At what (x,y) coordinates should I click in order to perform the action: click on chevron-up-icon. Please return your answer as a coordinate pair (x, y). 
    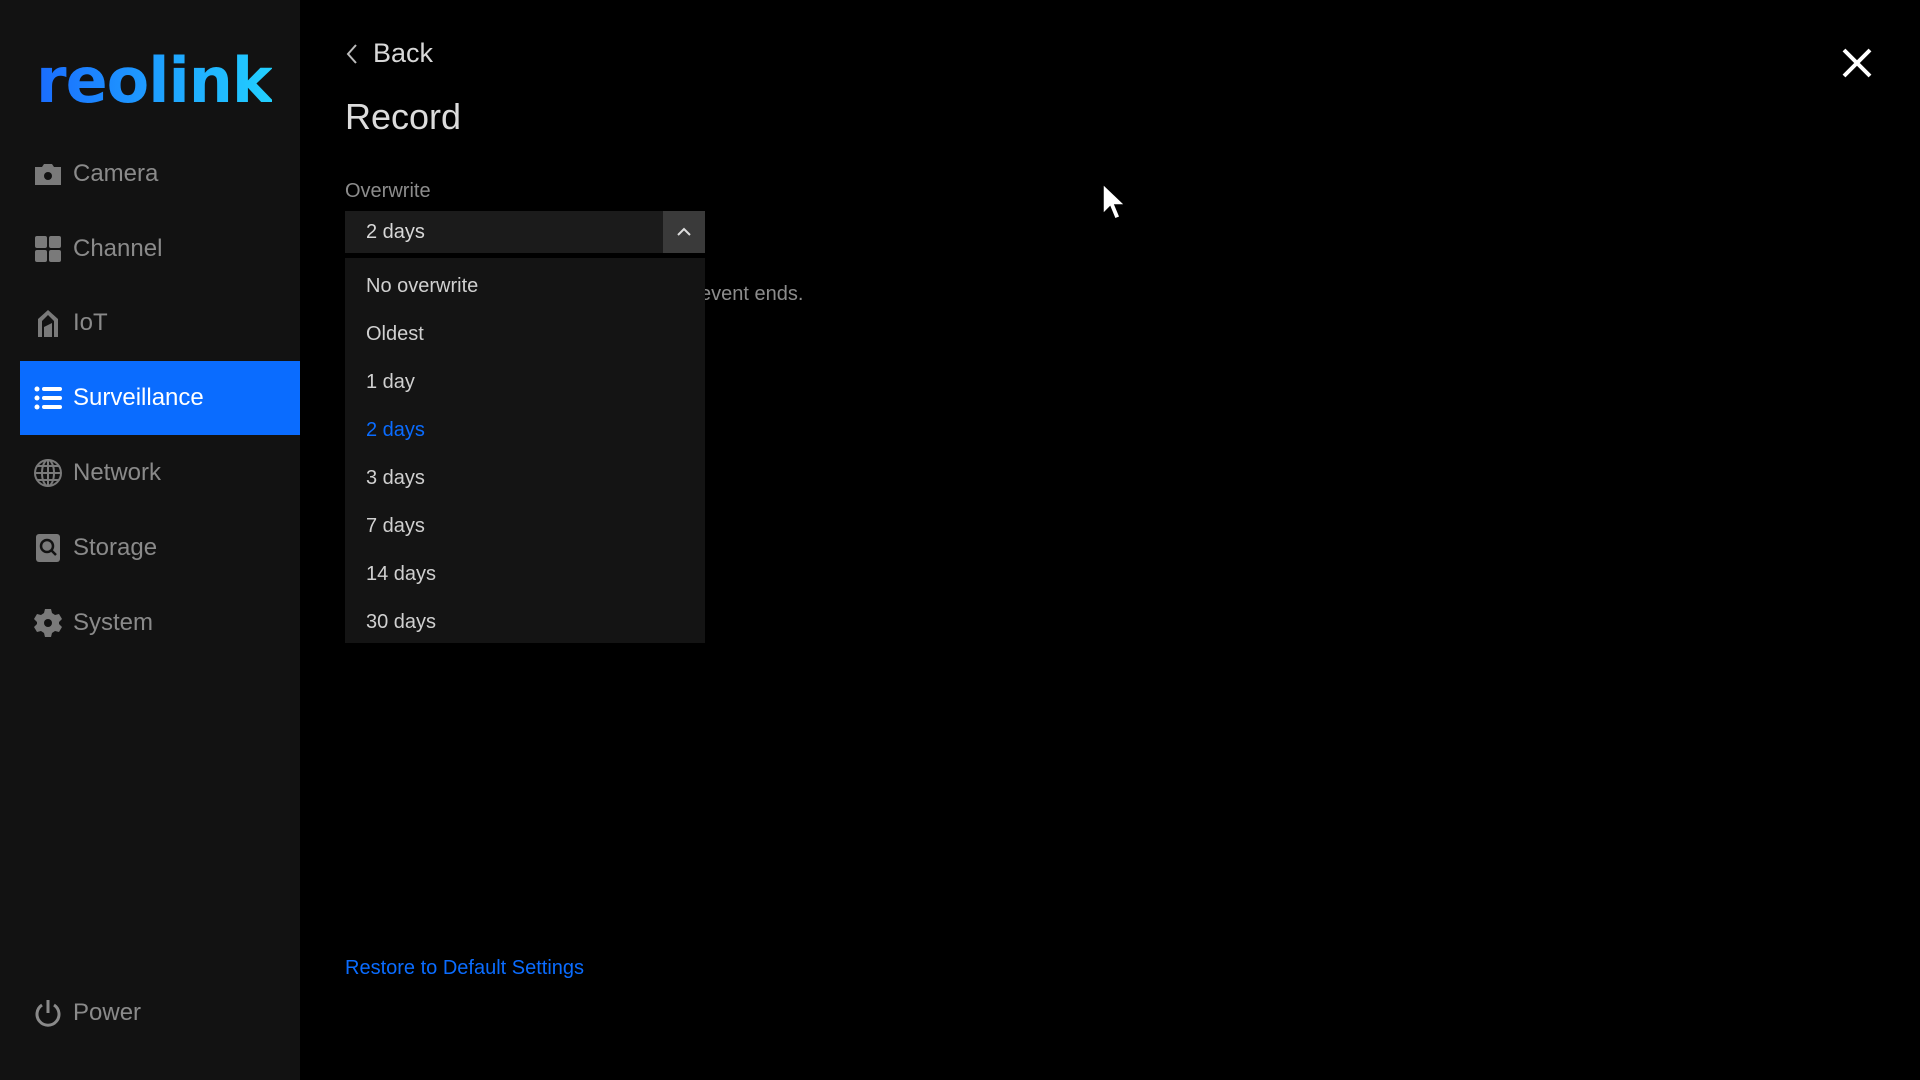
    Looking at the image, I should click on (684, 231).